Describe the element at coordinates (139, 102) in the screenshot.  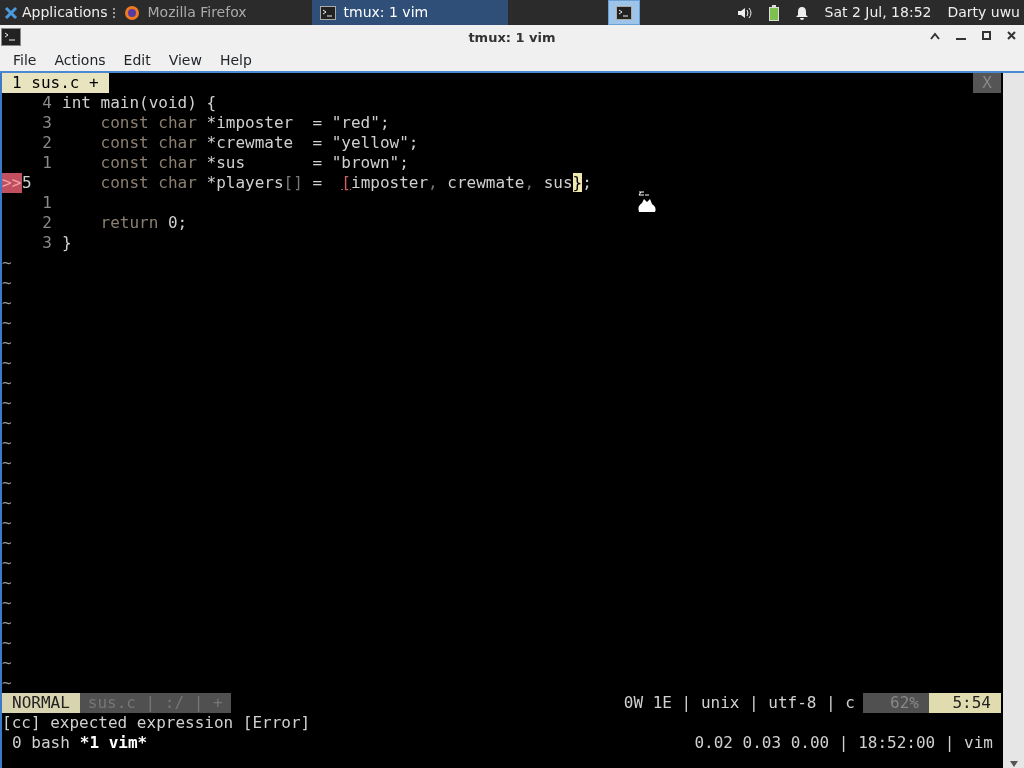
I see `code-line: int main(void) {` at that location.